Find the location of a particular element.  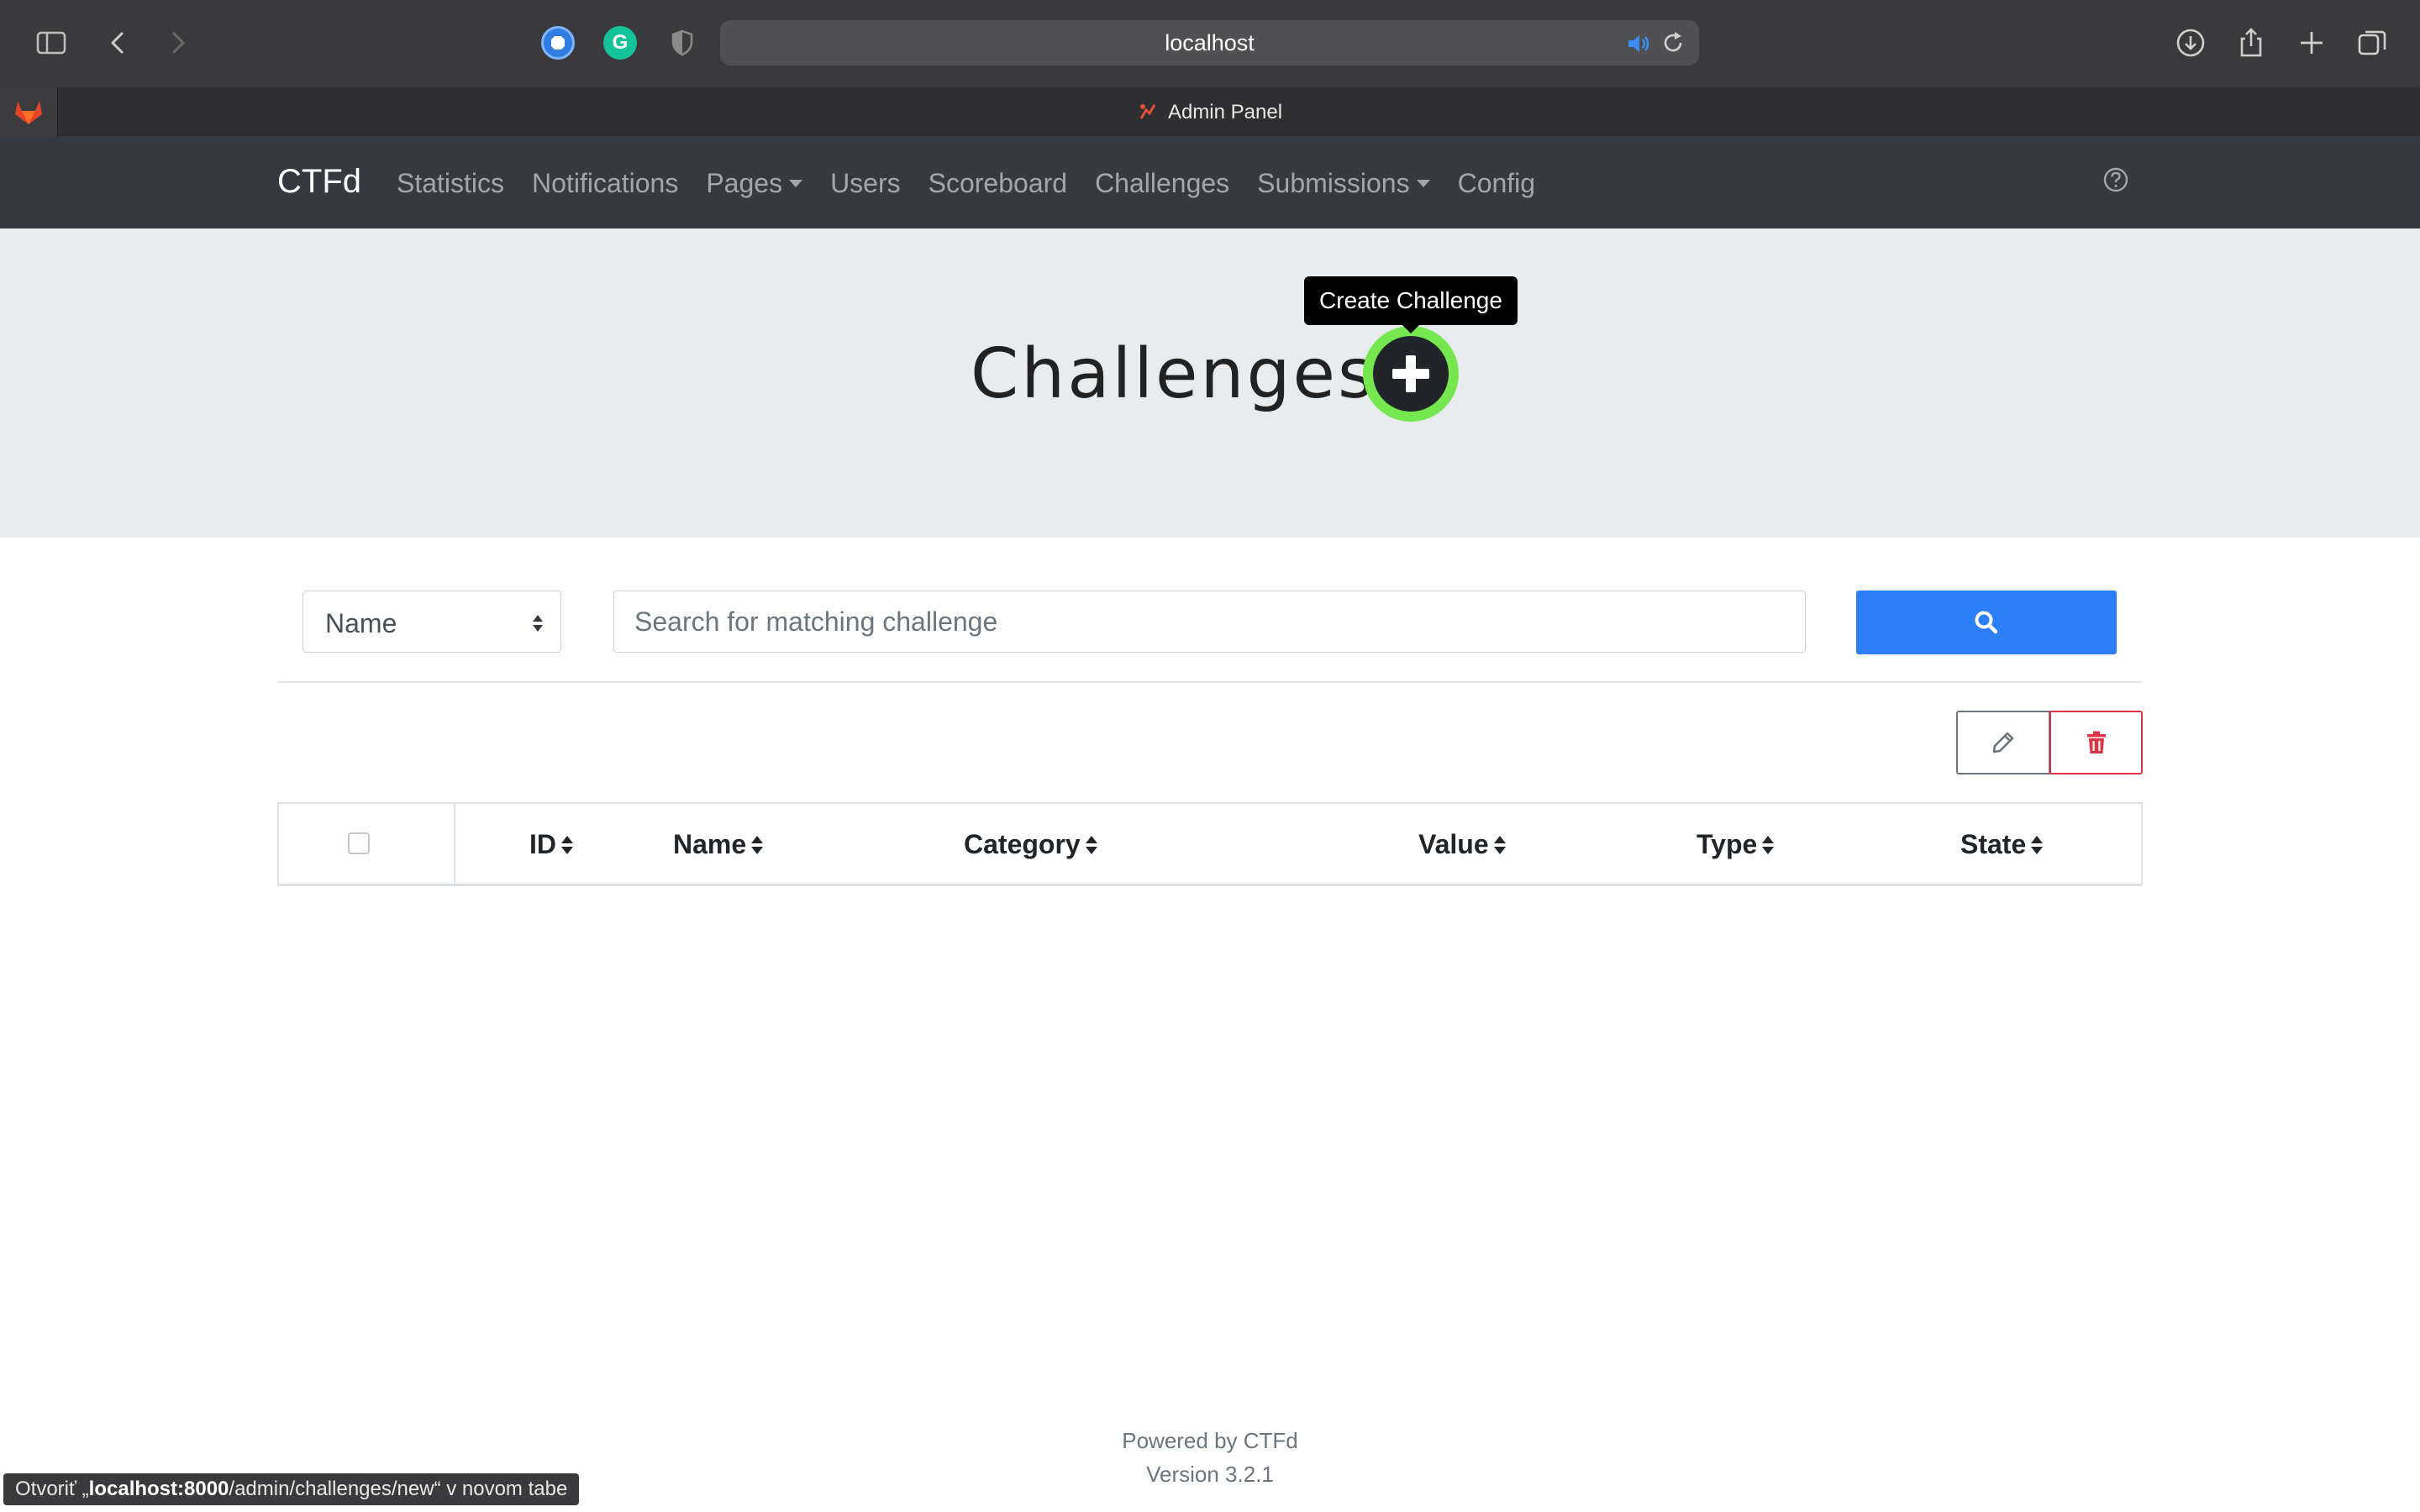

nav-challenges: Challenges is located at coordinates (1162, 183).